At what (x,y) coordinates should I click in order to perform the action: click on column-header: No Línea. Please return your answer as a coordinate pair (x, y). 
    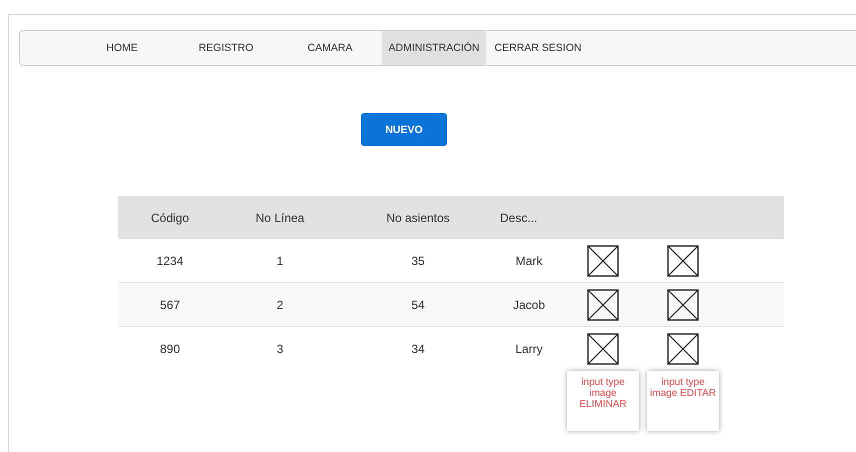
    Looking at the image, I should click on (280, 217).